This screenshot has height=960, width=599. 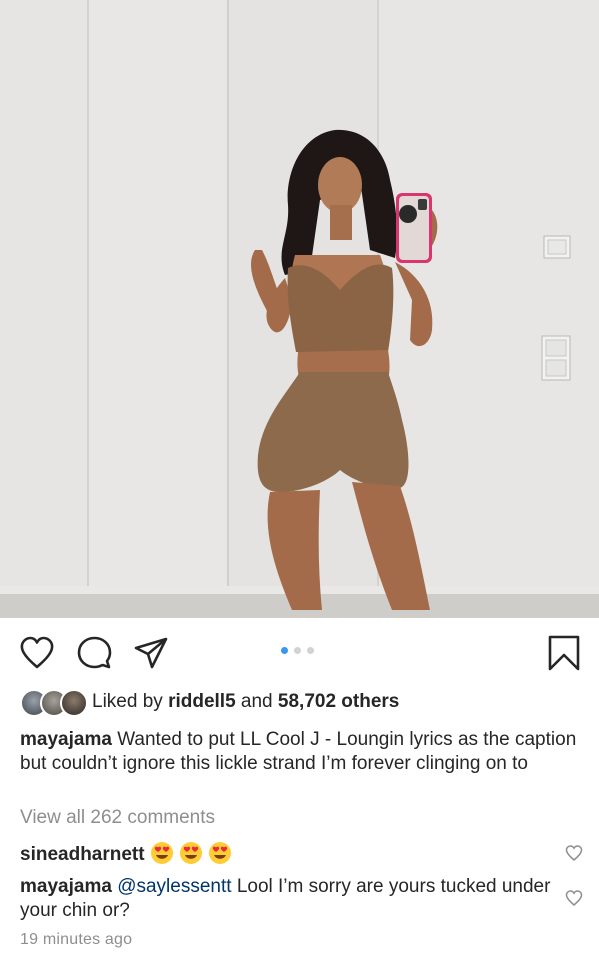 I want to click on comment-bubble-icon, so click(x=94, y=652).